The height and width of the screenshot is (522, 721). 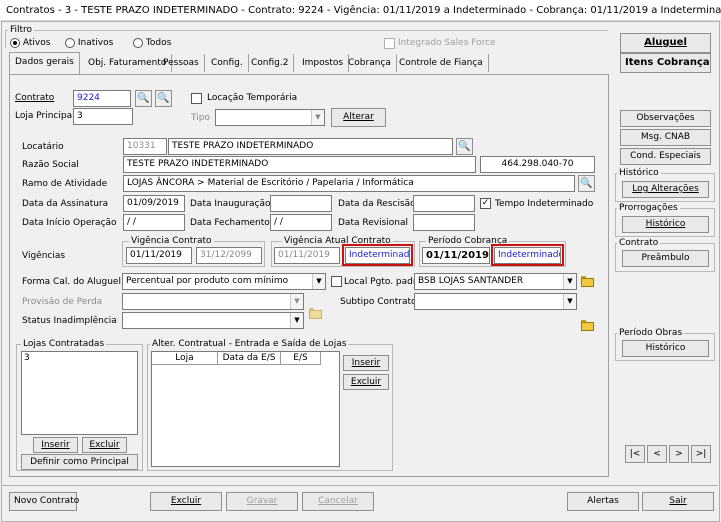 I want to click on subtipo-contrato-select: ▼, so click(x=495, y=301).